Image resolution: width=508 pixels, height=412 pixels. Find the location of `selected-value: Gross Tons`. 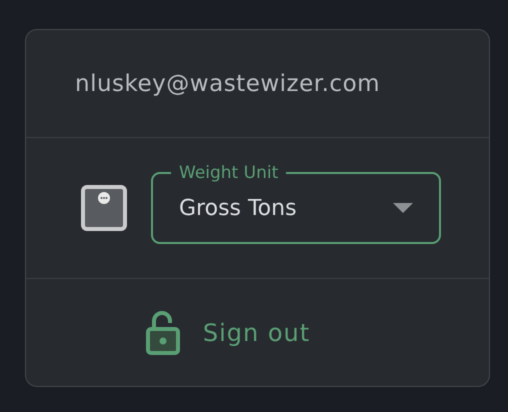

selected-value: Gross Tons is located at coordinates (238, 208).